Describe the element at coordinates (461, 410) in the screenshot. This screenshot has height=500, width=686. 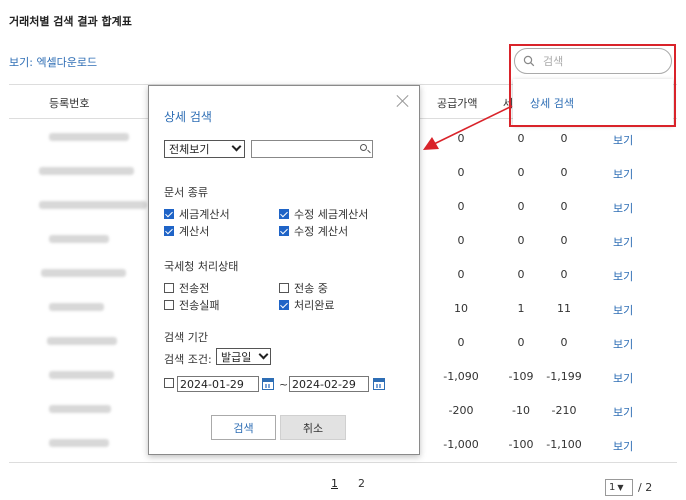
I see `supply-cell: -200` at that location.